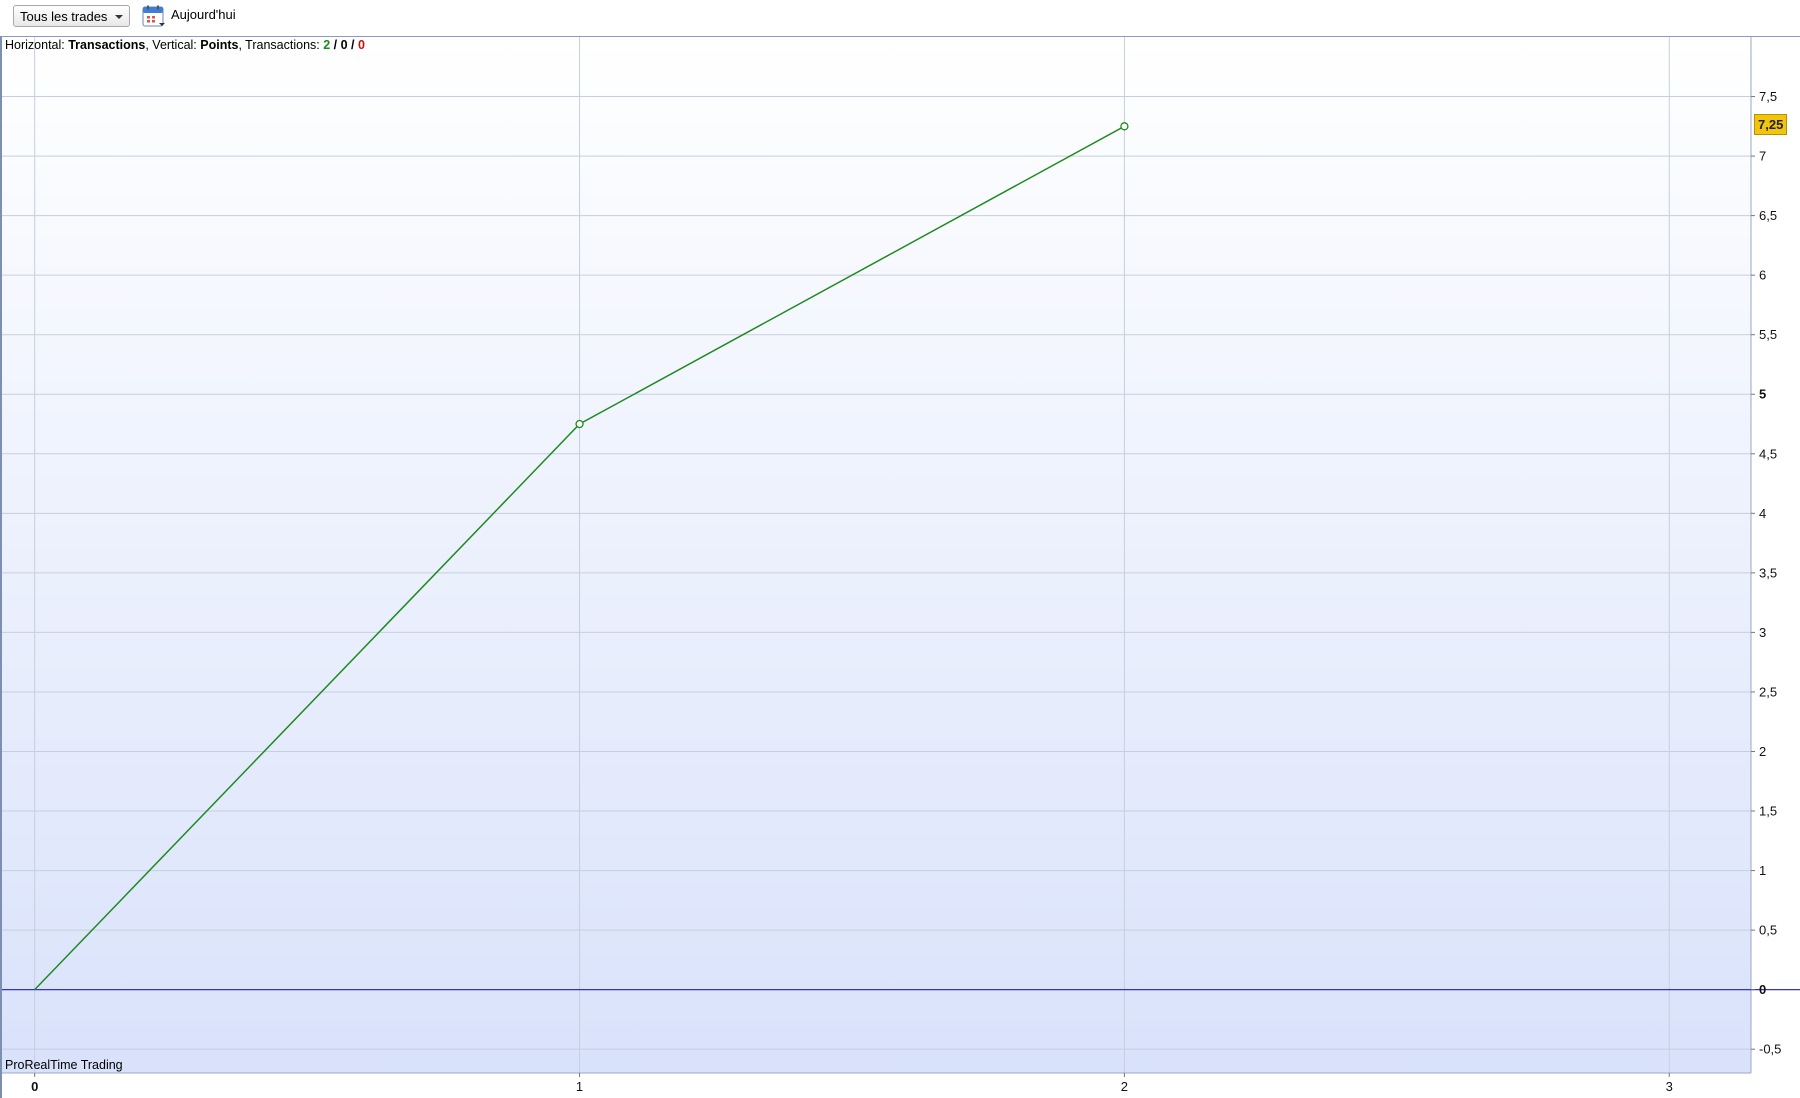 The width and height of the screenshot is (1800, 1098). What do you see at coordinates (173, 45) in the screenshot?
I see `vertical-label: , Vertical:` at bounding box center [173, 45].